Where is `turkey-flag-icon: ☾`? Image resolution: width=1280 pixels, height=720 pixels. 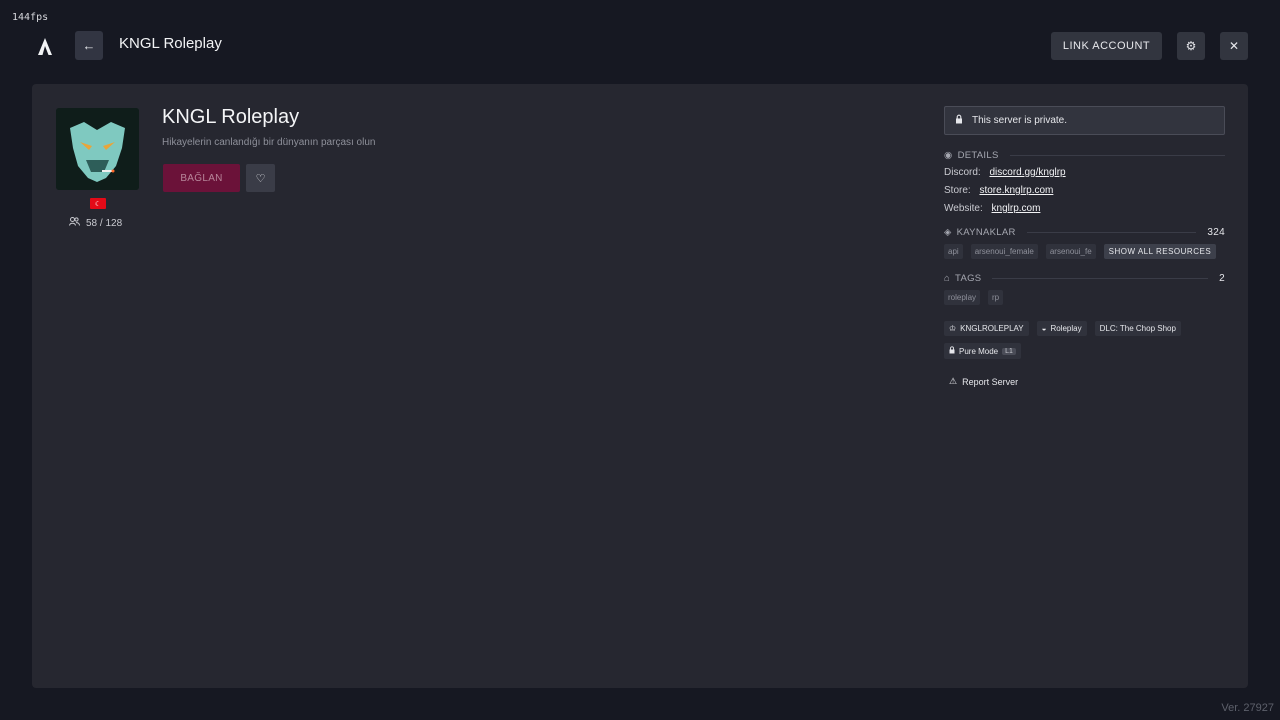 turkey-flag-icon: ☾ is located at coordinates (98, 203).